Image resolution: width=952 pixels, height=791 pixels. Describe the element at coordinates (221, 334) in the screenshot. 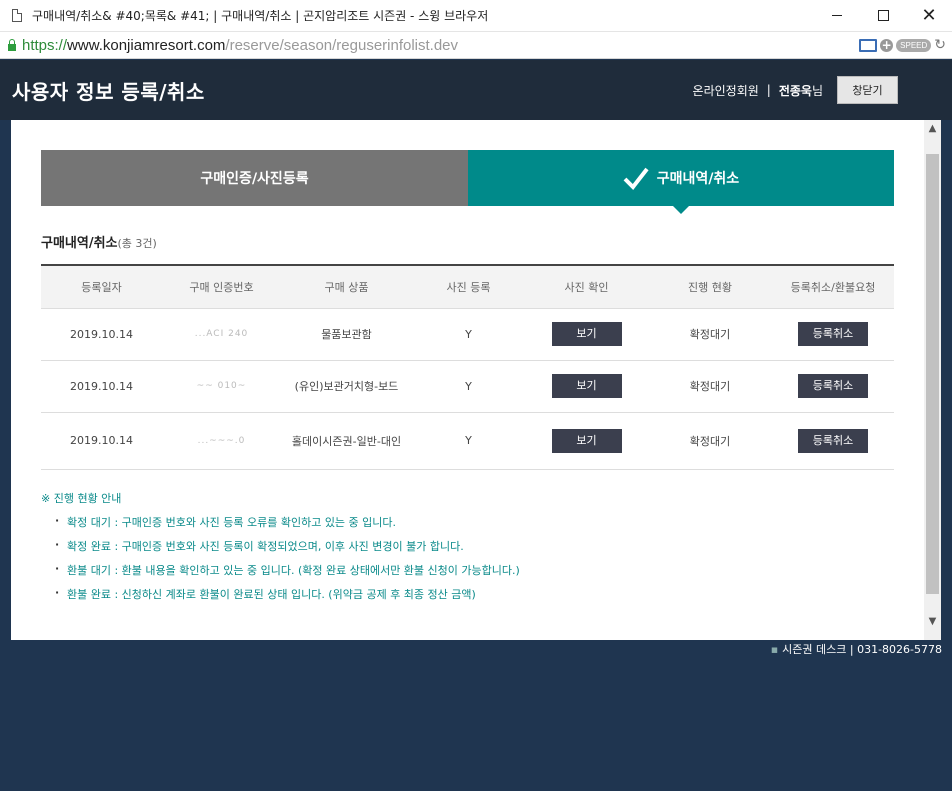

I see `cell-auth-no: ...ACI 240` at that location.